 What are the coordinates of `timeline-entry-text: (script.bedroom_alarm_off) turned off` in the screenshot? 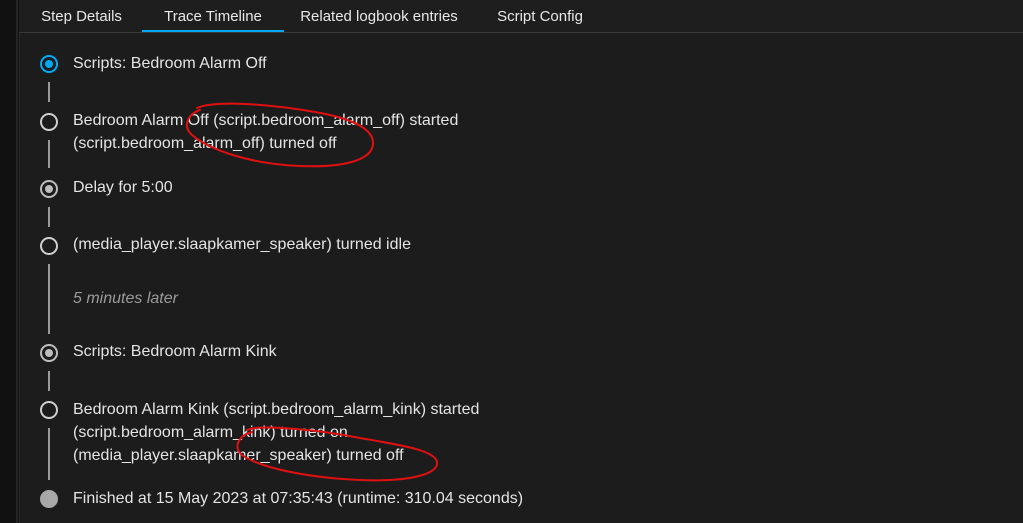 It's located at (205, 143).